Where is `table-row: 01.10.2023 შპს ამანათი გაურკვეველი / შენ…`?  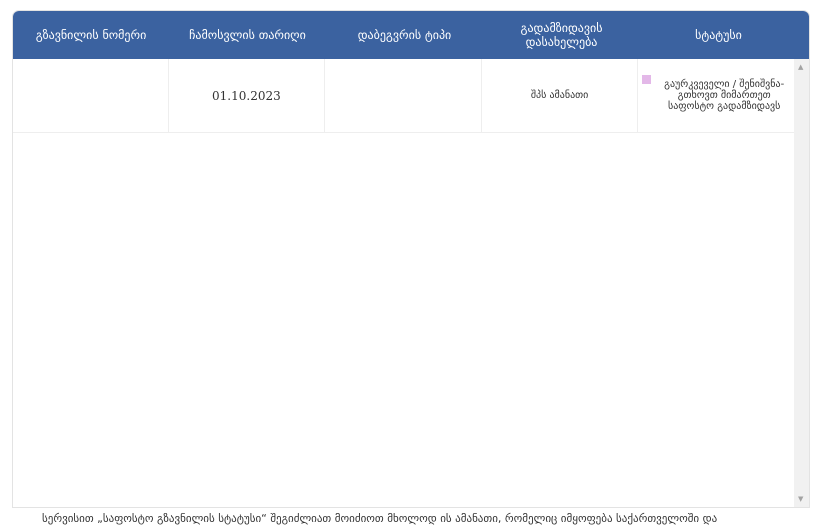
table-row: 01.10.2023 შპს ამანათი გაურკვეველი / შენ… is located at coordinates (404, 96).